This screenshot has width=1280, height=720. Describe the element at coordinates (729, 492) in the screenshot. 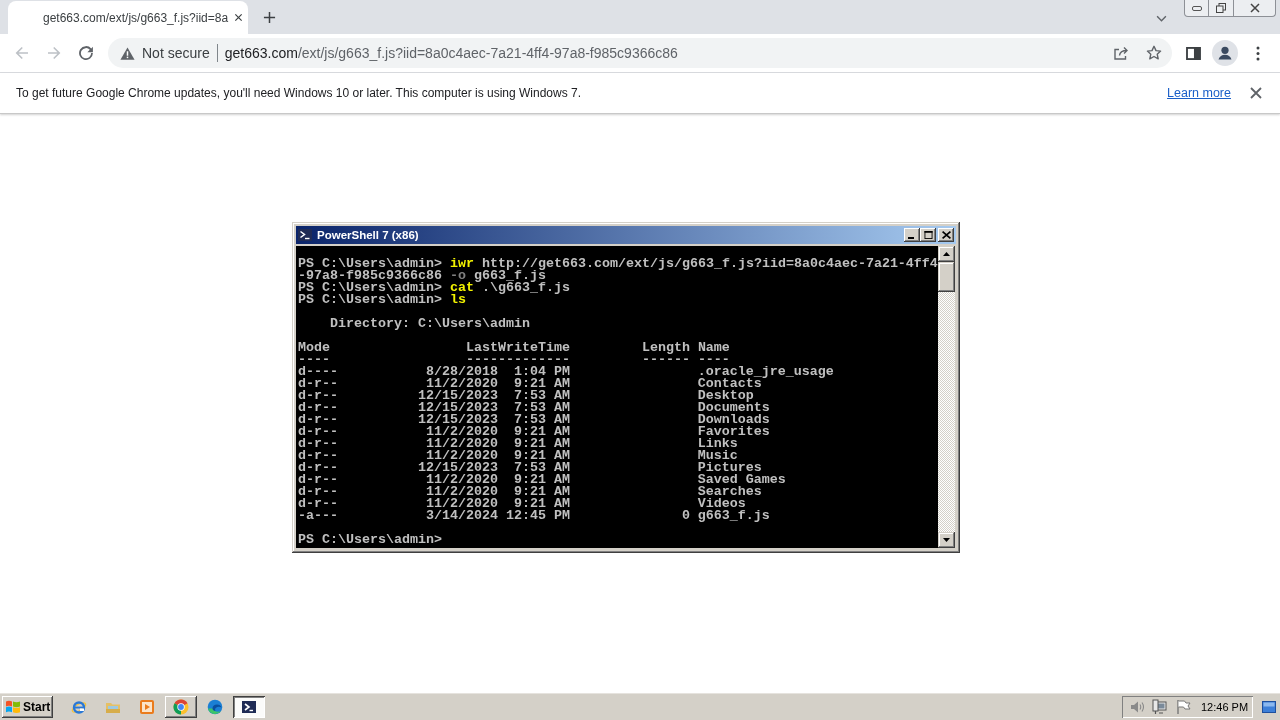

I see `name-cell: Searches` at that location.